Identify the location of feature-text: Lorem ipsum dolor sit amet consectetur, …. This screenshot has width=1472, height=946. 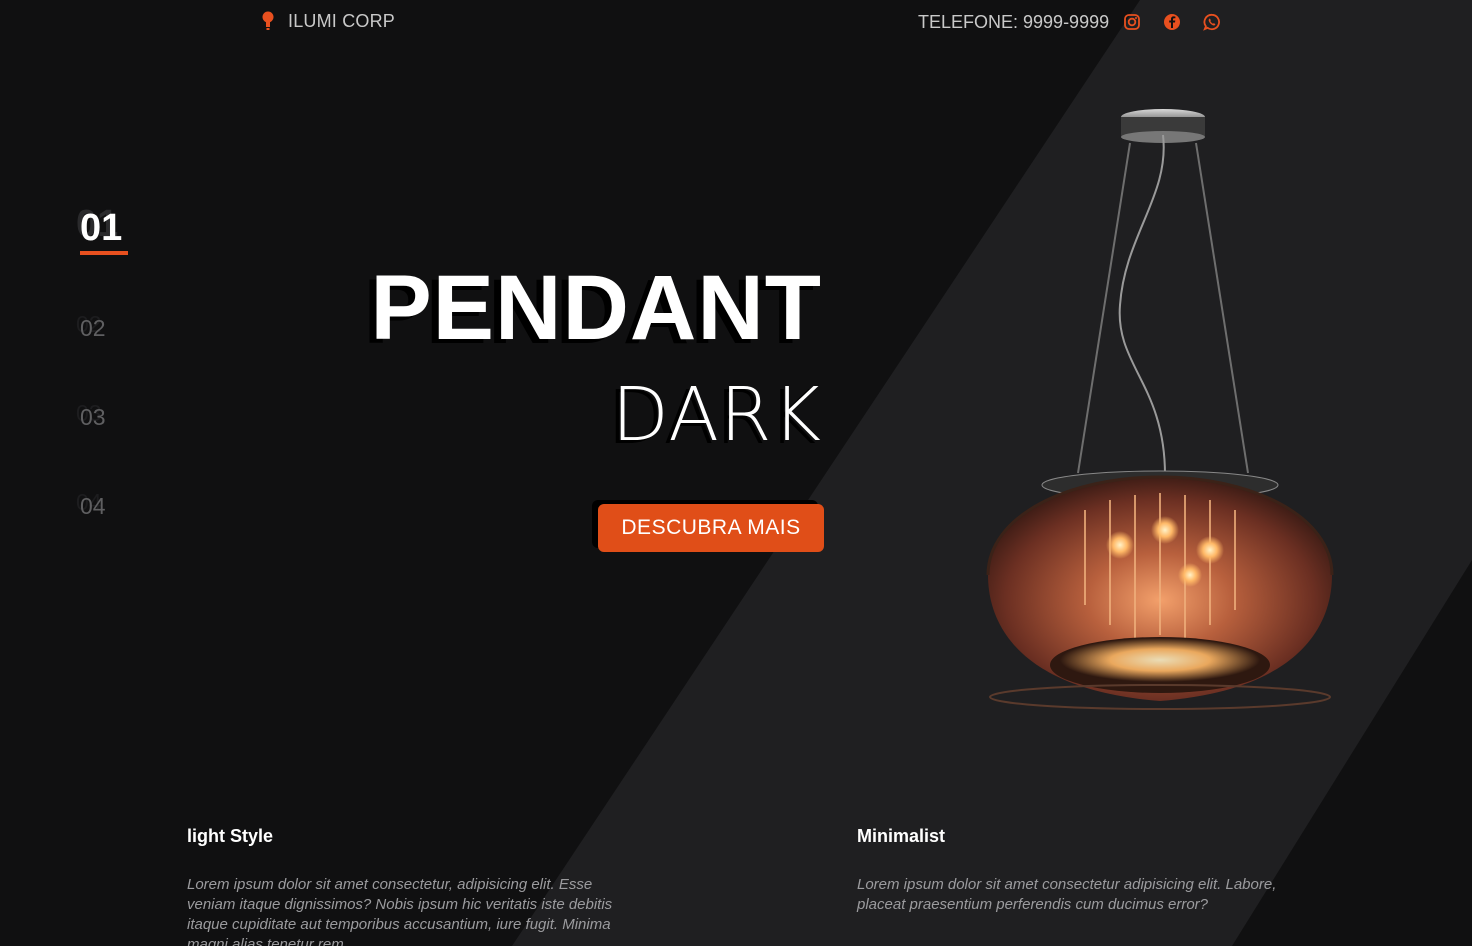
(400, 911).